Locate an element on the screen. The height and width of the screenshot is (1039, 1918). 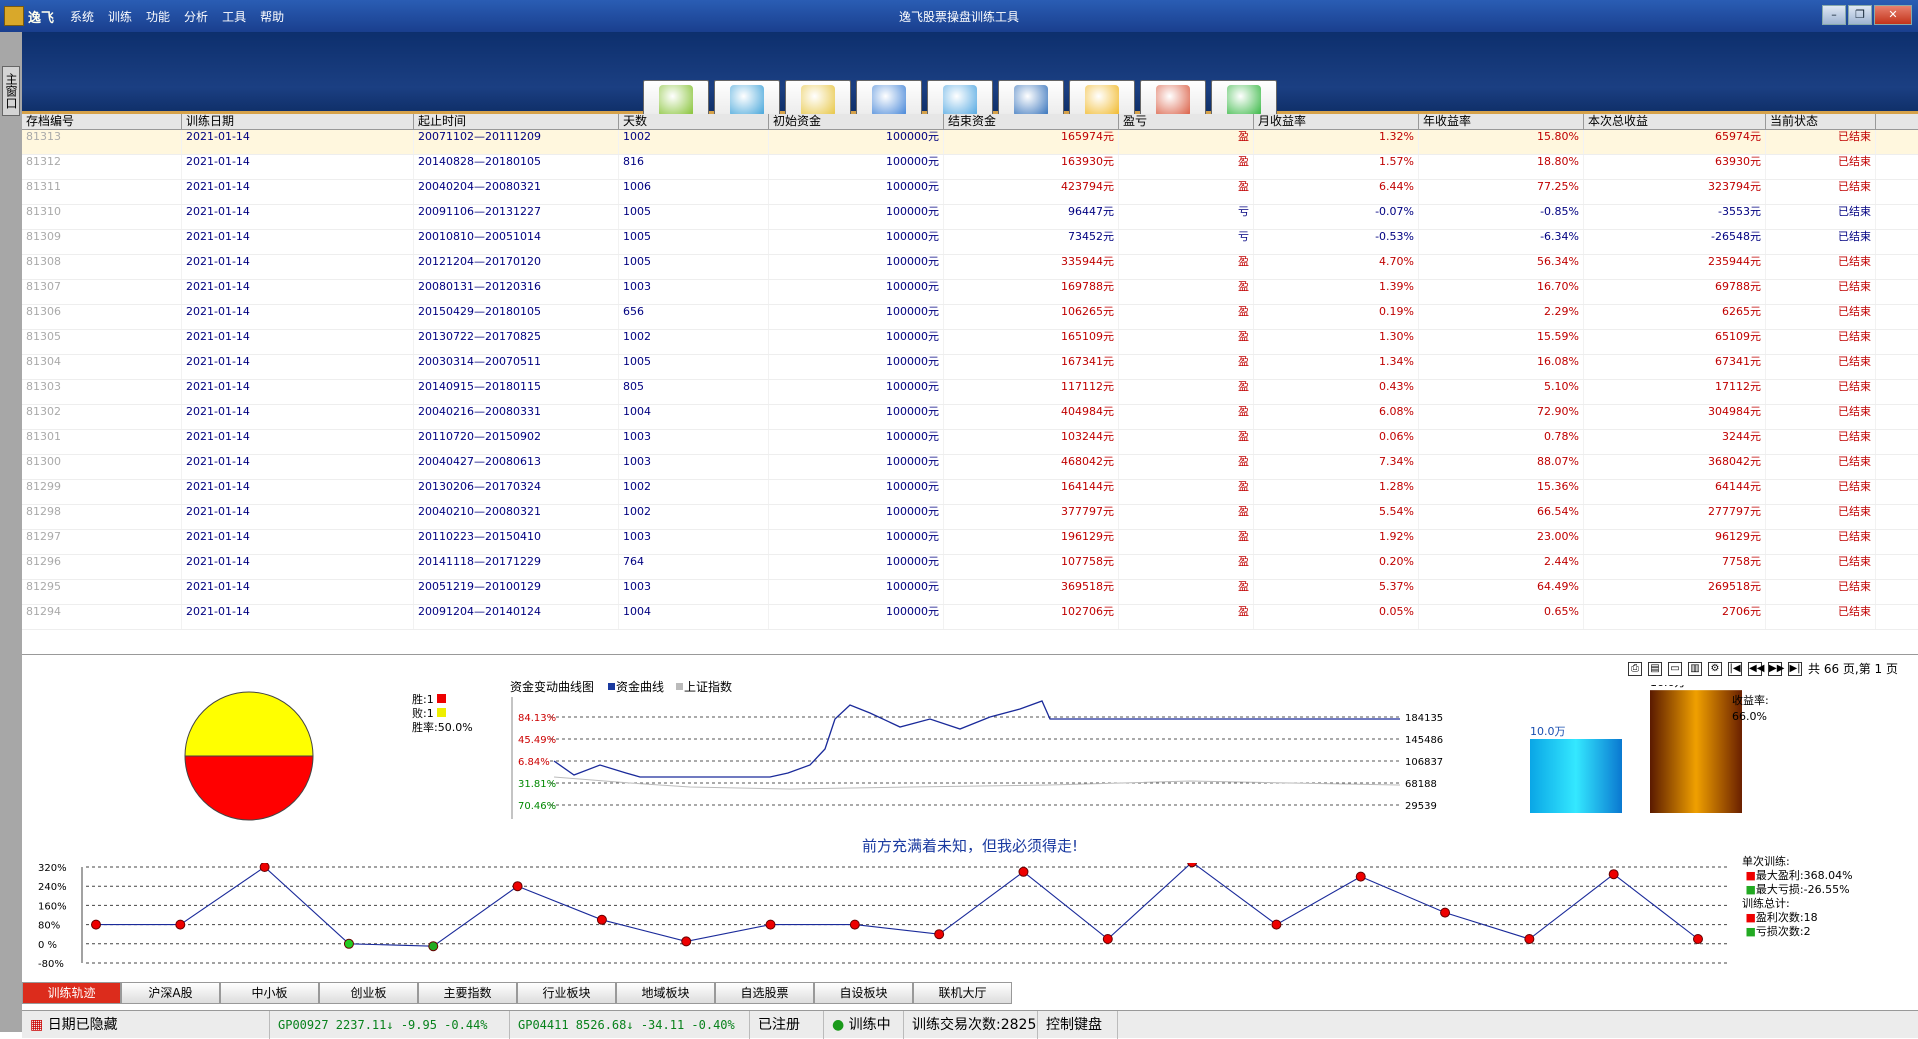
table-cell: 368042元 is located at coordinates (1675, 467).